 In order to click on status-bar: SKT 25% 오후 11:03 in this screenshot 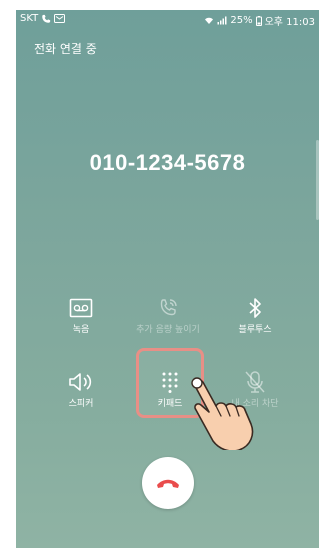, I will do `click(167, 19)`.